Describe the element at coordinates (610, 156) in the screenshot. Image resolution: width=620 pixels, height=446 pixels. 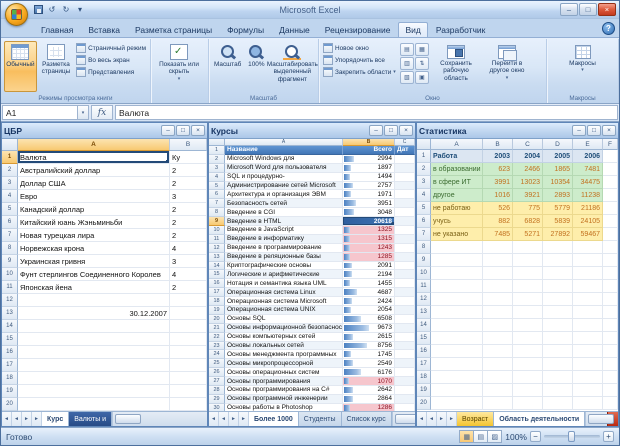
I see `cell-F1` at that location.